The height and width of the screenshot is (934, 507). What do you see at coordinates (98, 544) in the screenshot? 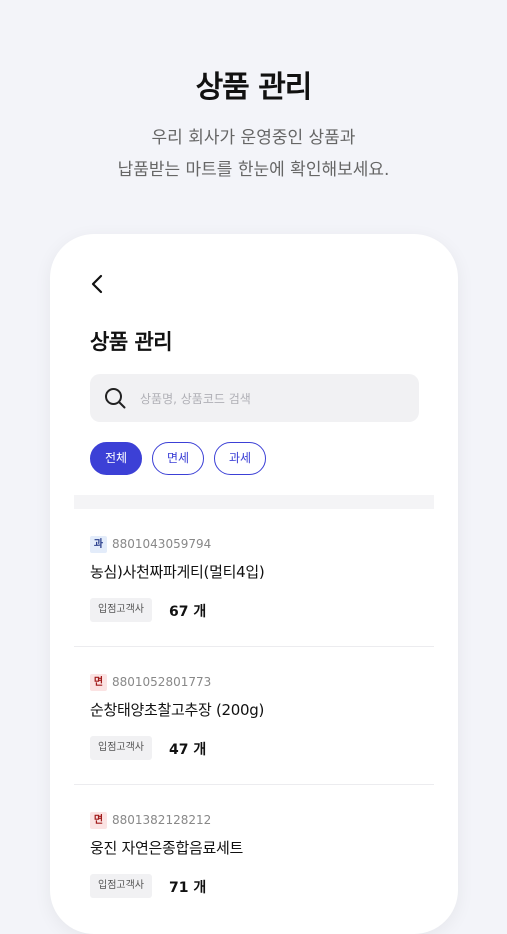
I see `tax-type-badge: 과` at bounding box center [98, 544].